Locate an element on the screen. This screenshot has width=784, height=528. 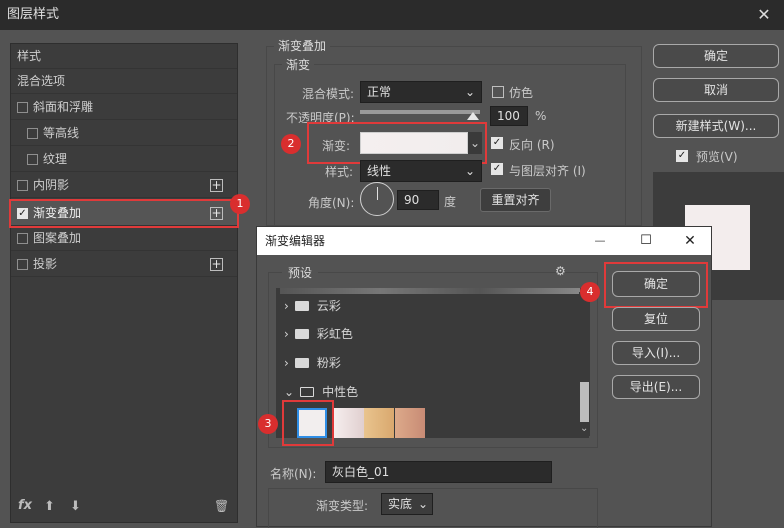
blend-mode-select: 正常 ⌄ is located at coordinates (421, 92).